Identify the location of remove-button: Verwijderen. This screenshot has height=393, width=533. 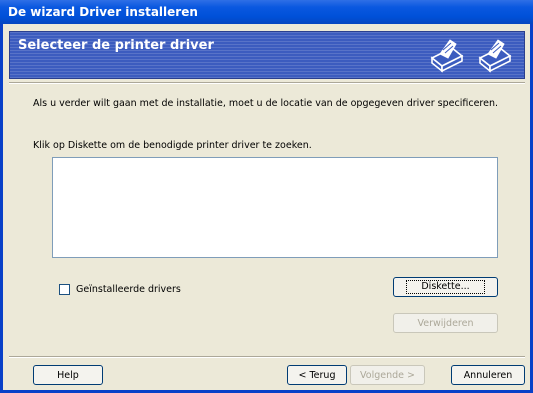
(445, 323).